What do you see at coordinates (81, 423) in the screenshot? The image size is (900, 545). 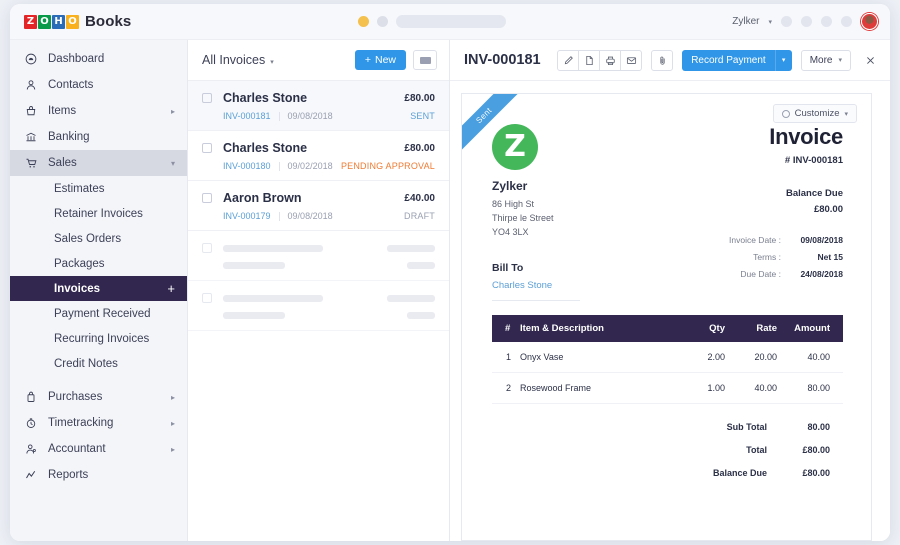 I see `sidebar-label: Timetracking` at bounding box center [81, 423].